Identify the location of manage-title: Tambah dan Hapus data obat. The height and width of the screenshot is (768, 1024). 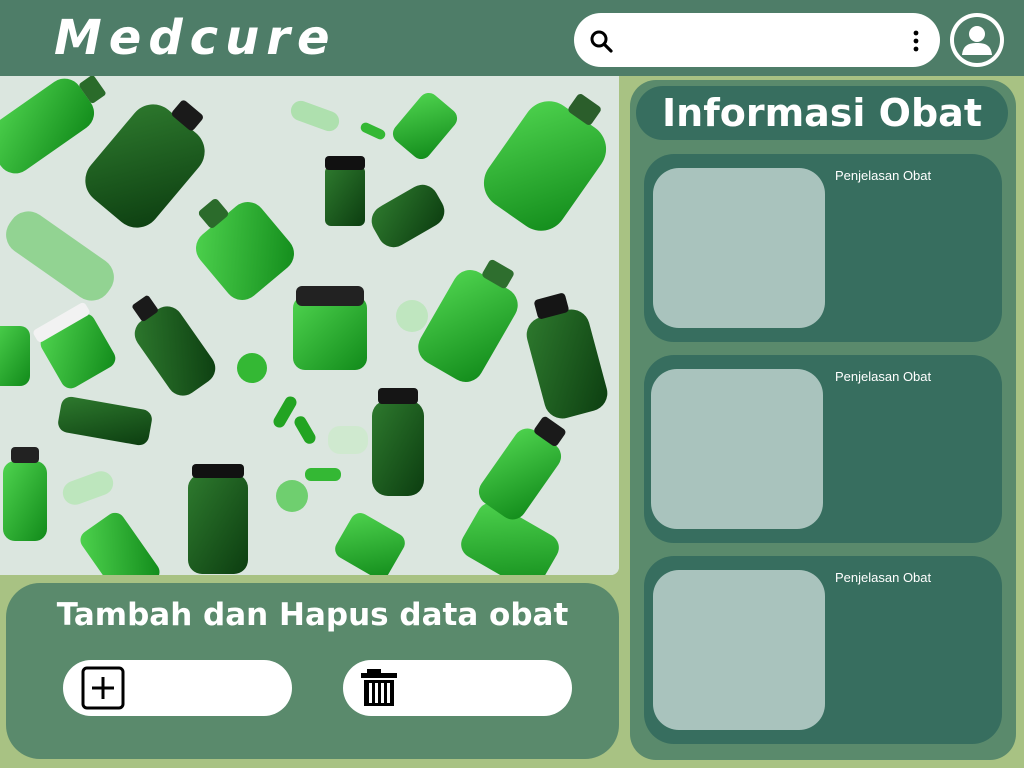
(312, 615).